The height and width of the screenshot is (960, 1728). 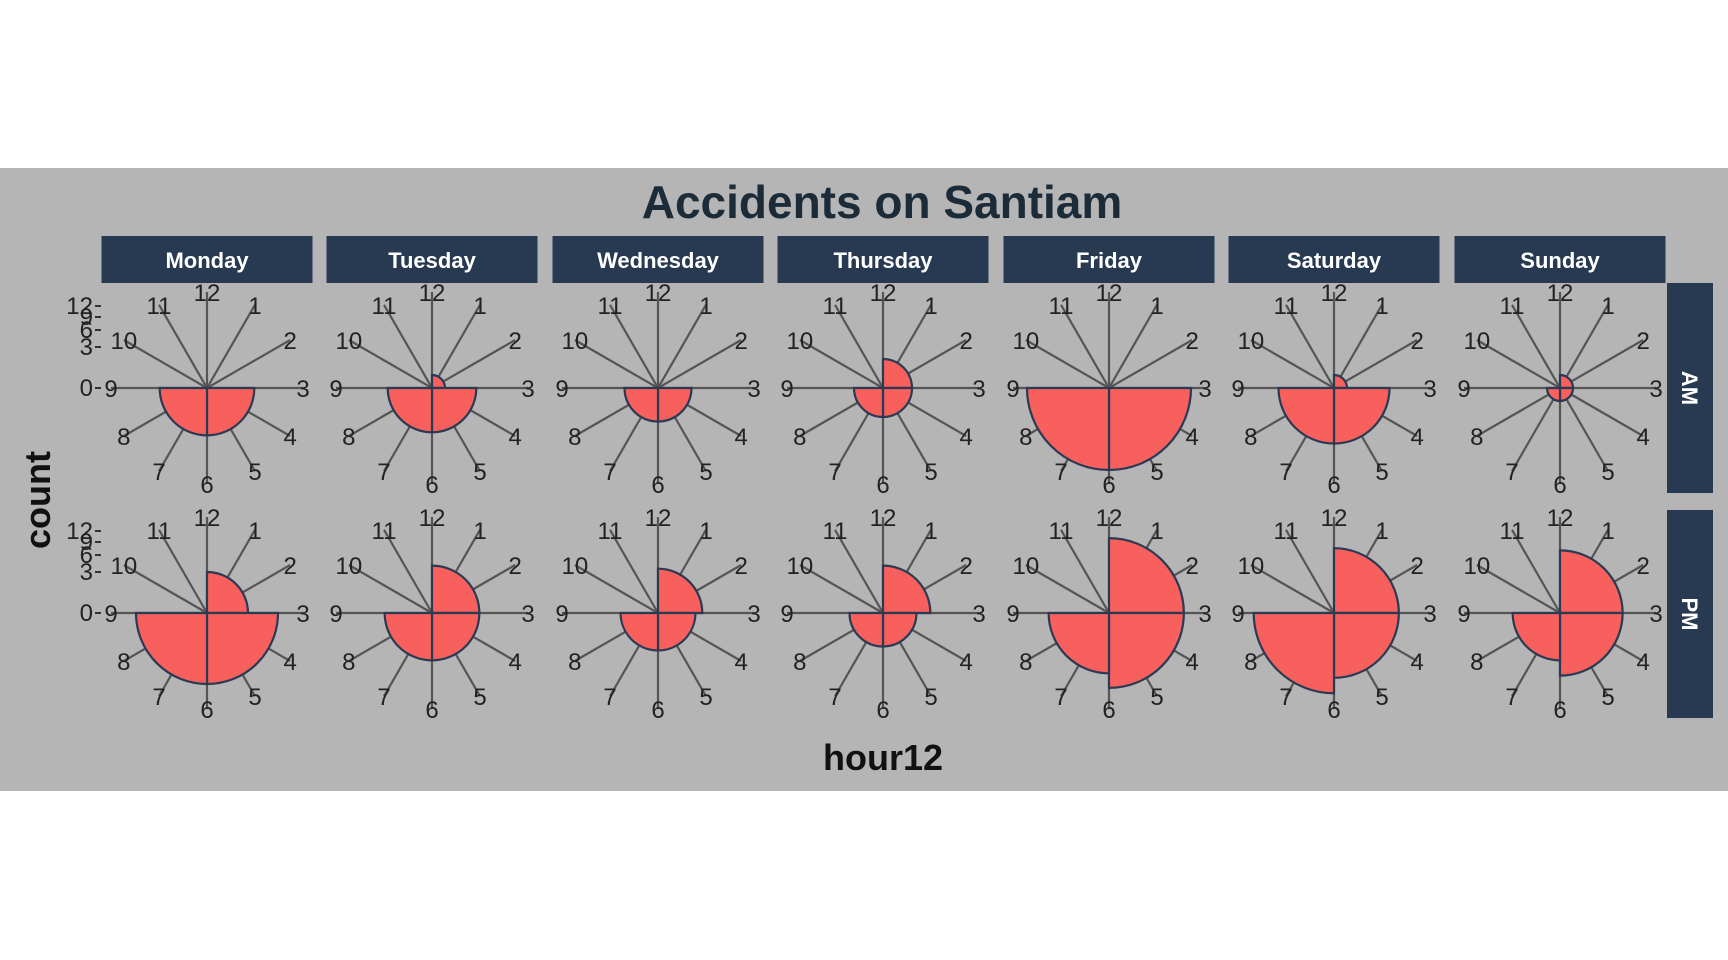 I want to click on x-axis-label: hour12, so click(x=883, y=757).